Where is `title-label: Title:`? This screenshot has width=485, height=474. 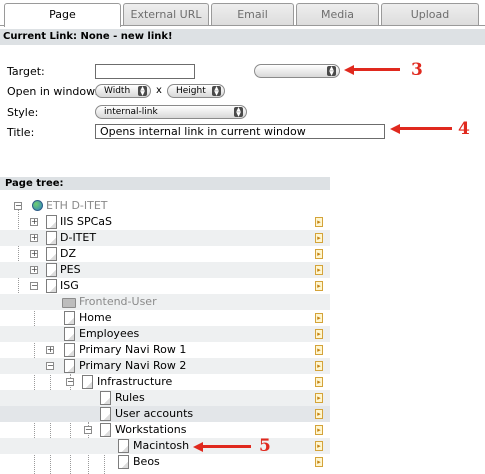 title-label: Title: is located at coordinates (21, 132).